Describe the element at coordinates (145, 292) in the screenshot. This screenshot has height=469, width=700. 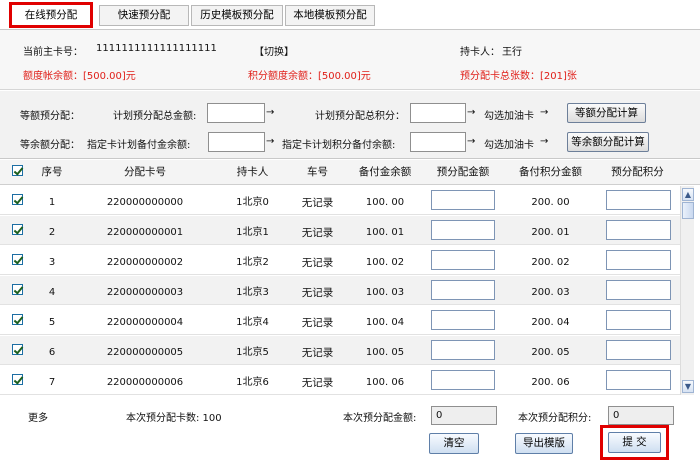
I see `row-card: 220000000003` at that location.